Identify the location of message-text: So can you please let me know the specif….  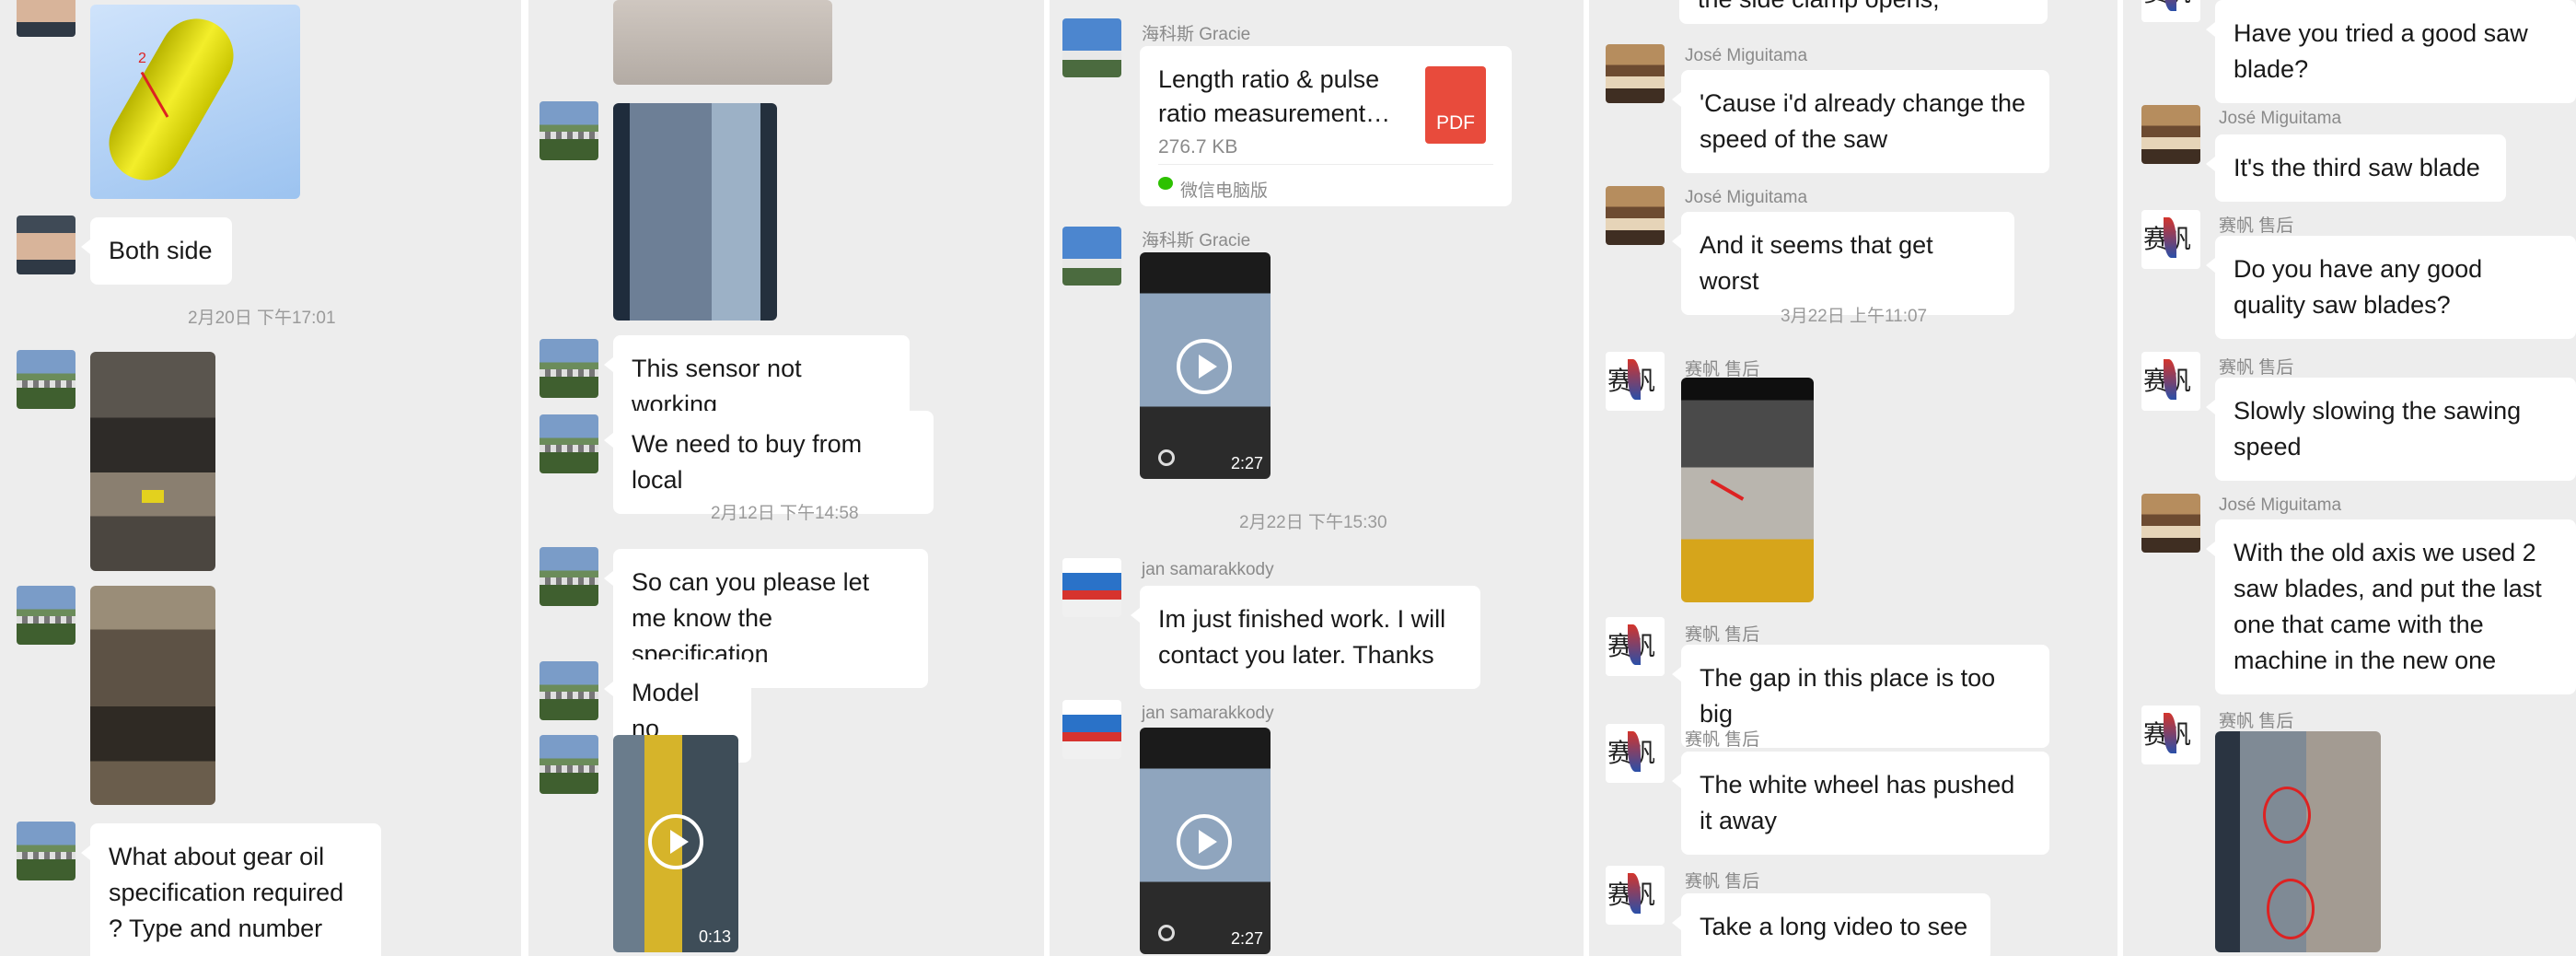
(751, 618).